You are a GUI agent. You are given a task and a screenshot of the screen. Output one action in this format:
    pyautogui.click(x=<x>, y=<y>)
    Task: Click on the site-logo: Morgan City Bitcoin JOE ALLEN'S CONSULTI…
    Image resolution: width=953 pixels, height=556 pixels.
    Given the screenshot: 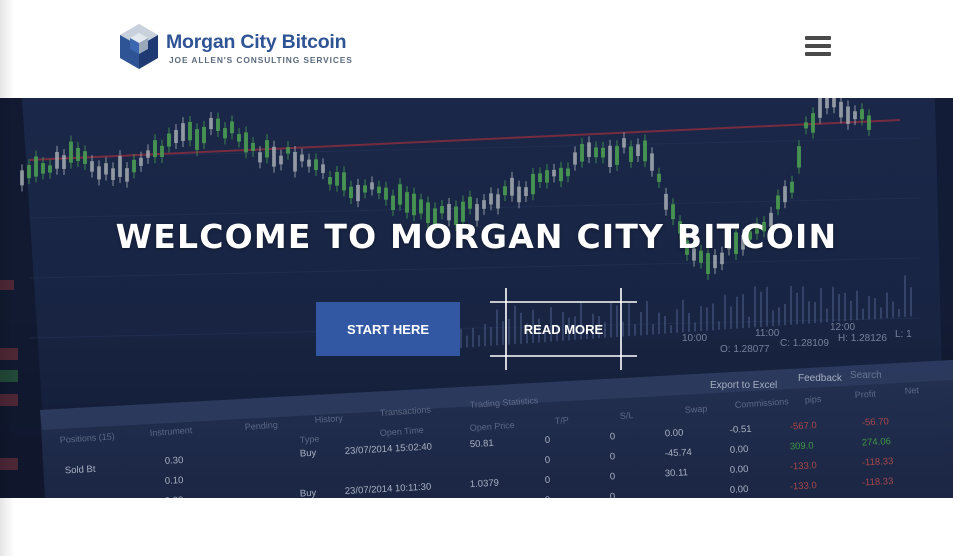 What is the action you would take?
    pyautogui.click(x=238, y=47)
    